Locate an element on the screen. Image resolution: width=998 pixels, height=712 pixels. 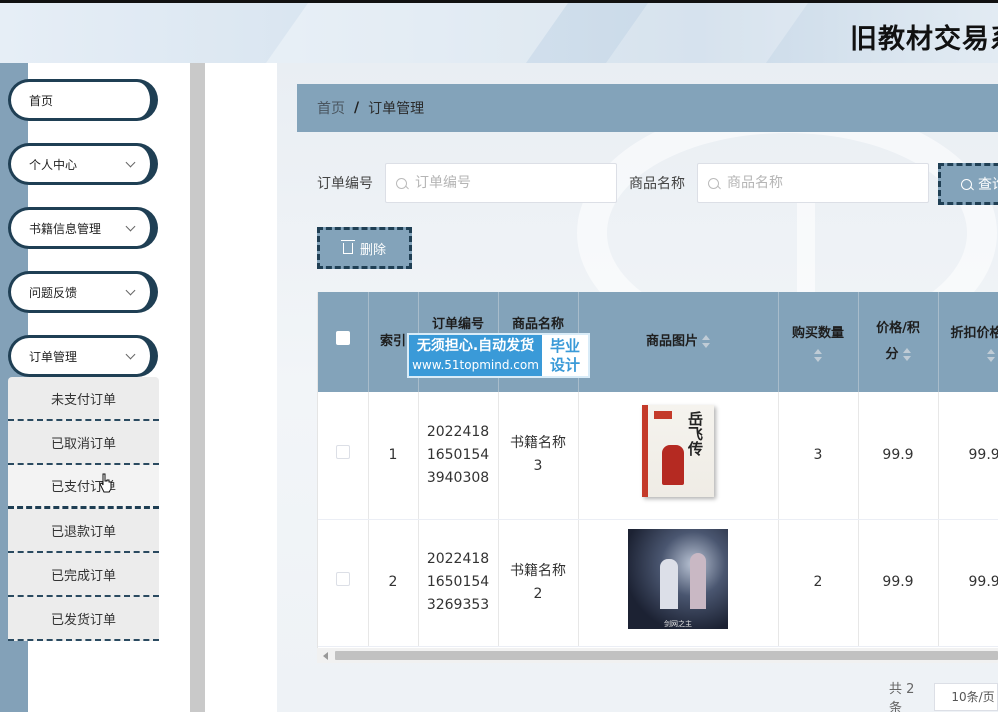
sidebar-item-label: 个人中心 is located at coordinates (53, 164).